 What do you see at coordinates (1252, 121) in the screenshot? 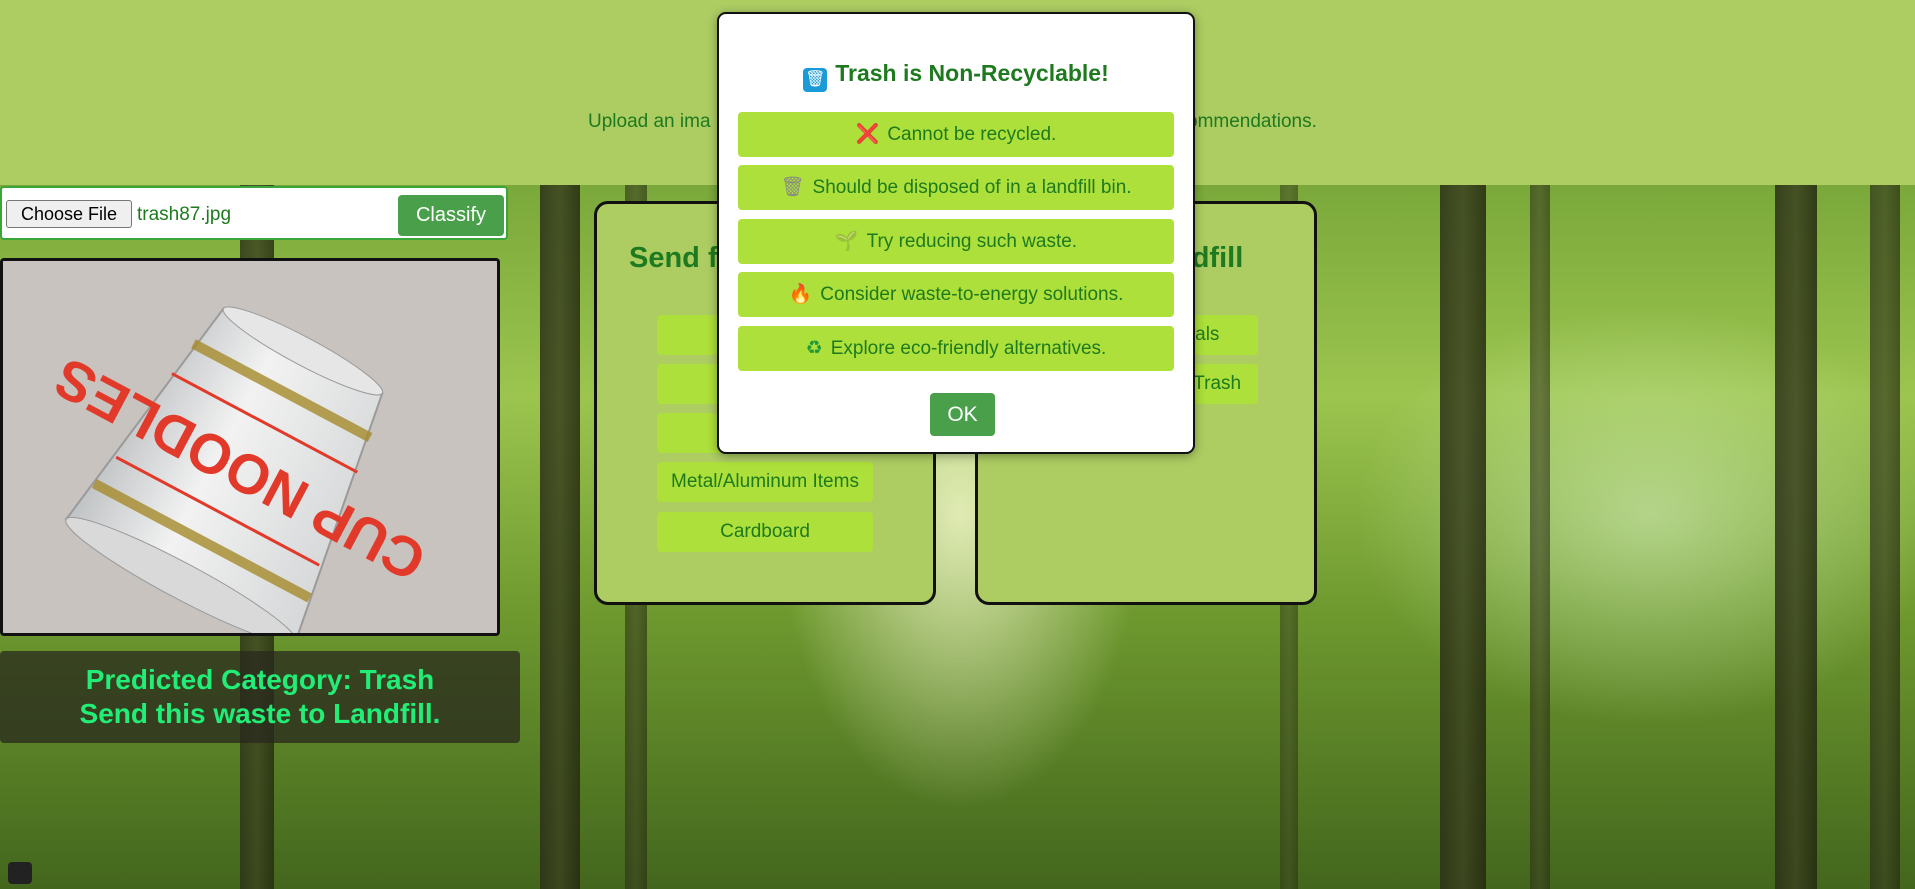
I see `subtitle-right: ommendations.` at bounding box center [1252, 121].